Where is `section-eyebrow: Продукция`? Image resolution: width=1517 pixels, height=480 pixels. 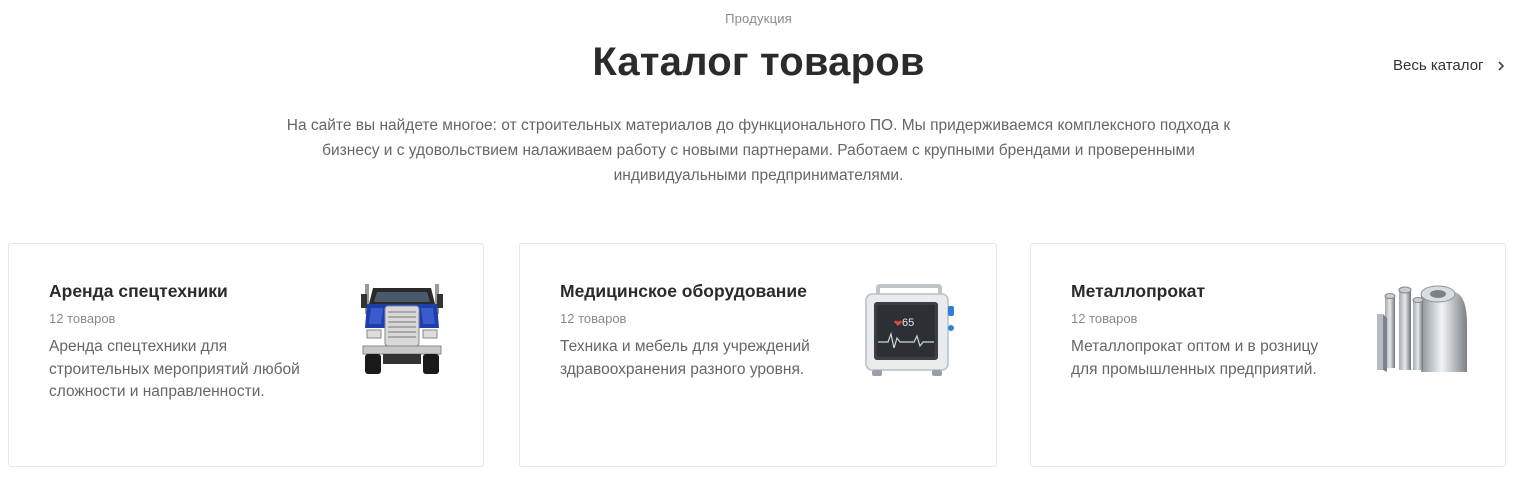
section-eyebrow: Продукция is located at coordinates (758, 18).